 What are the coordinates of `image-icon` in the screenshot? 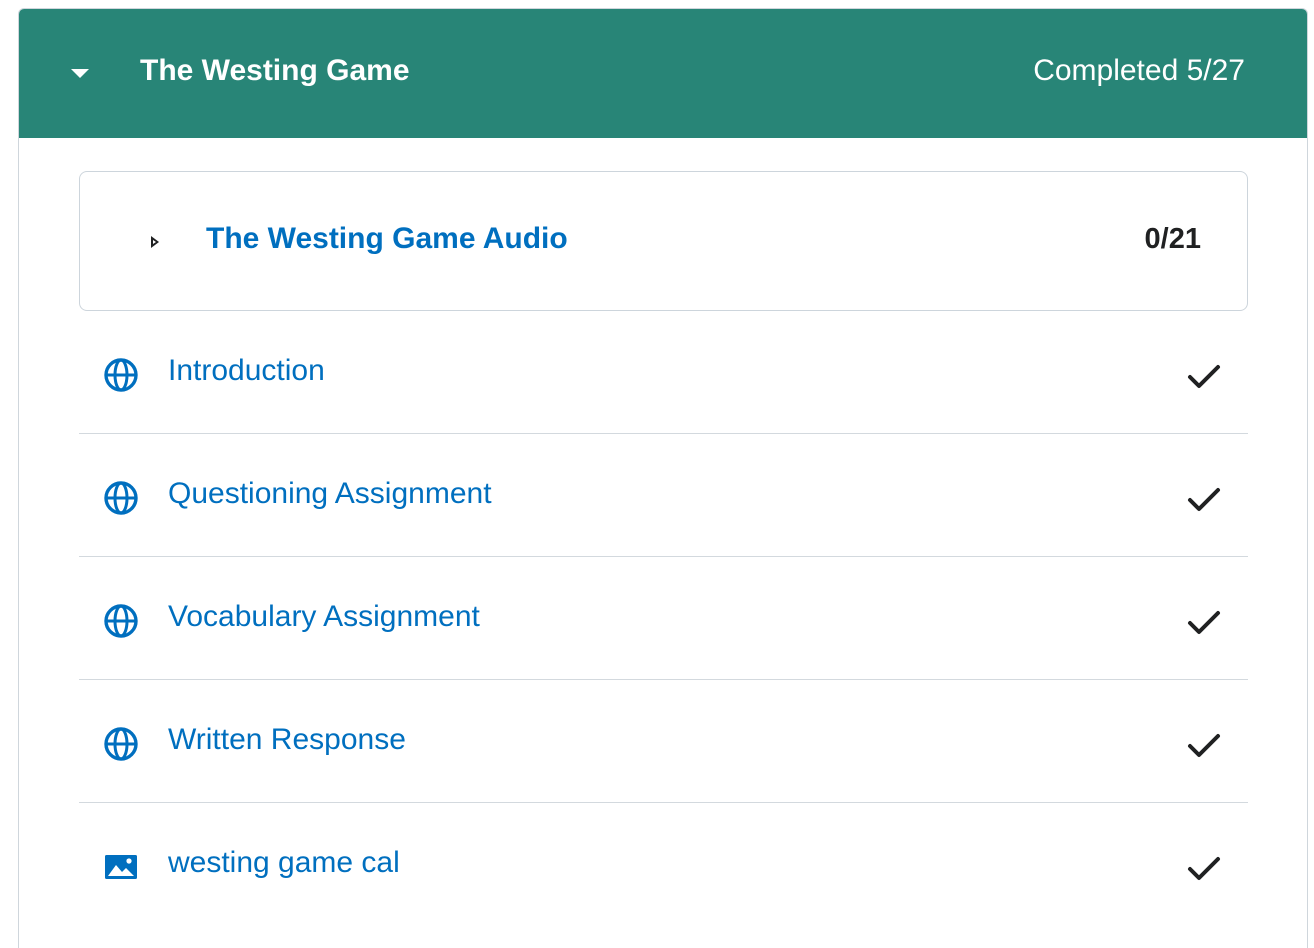 It's located at (121, 867).